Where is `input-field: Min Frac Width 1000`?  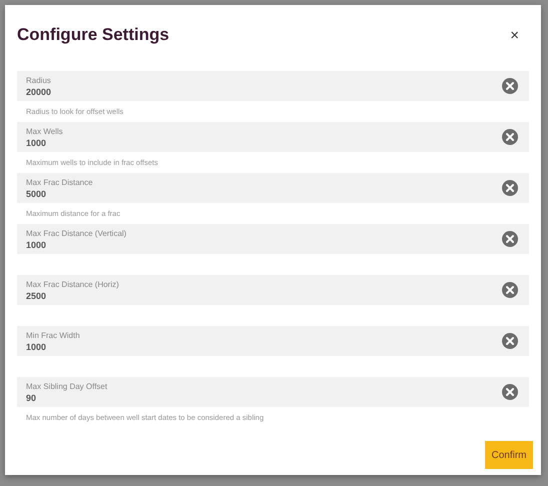
input-field: Min Frac Width 1000 is located at coordinates (273, 341).